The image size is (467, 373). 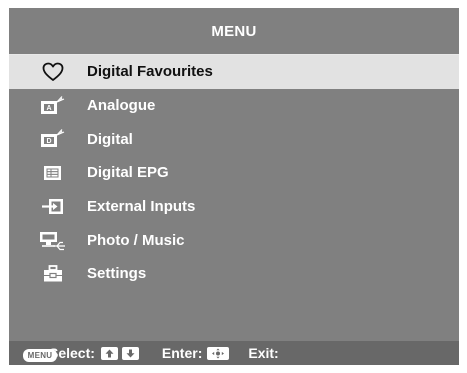 What do you see at coordinates (234, 240) in the screenshot?
I see `menu-item-photo-music: Photo / Music` at bounding box center [234, 240].